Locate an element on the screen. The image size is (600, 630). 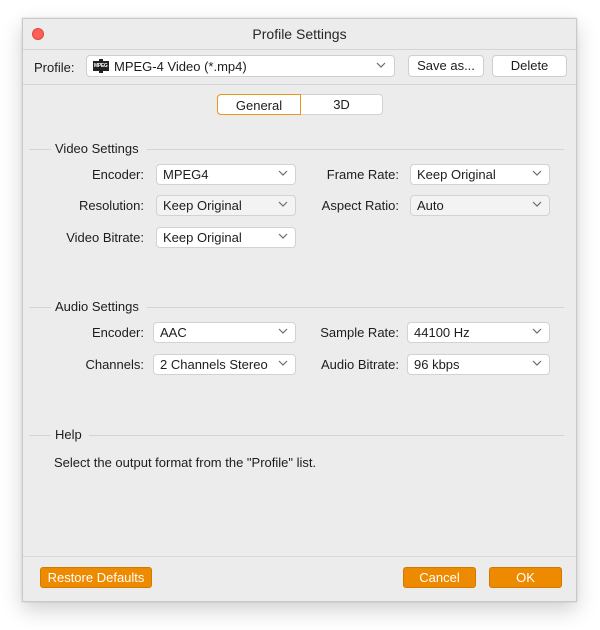
audio-settings-title: Audio Settings is located at coordinates (97, 306).